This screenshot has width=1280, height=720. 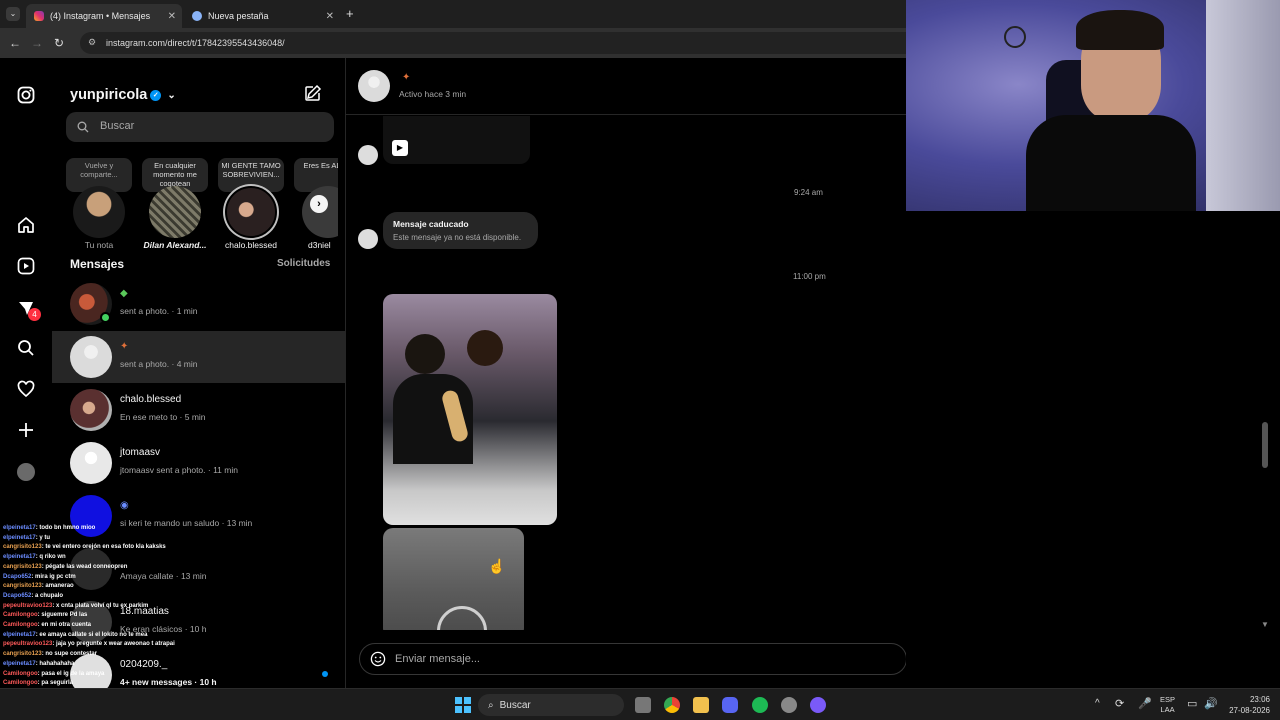 I want to click on chat-header: ✦ Activo hace 3 min, so click(x=626, y=86).